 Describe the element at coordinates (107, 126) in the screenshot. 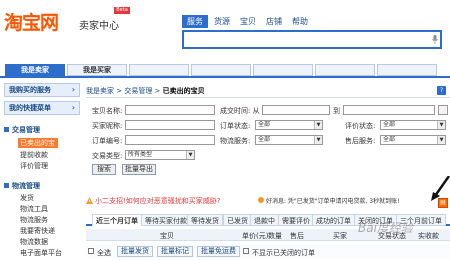

I see `buyer-nick-label: 买家昵称:` at that location.